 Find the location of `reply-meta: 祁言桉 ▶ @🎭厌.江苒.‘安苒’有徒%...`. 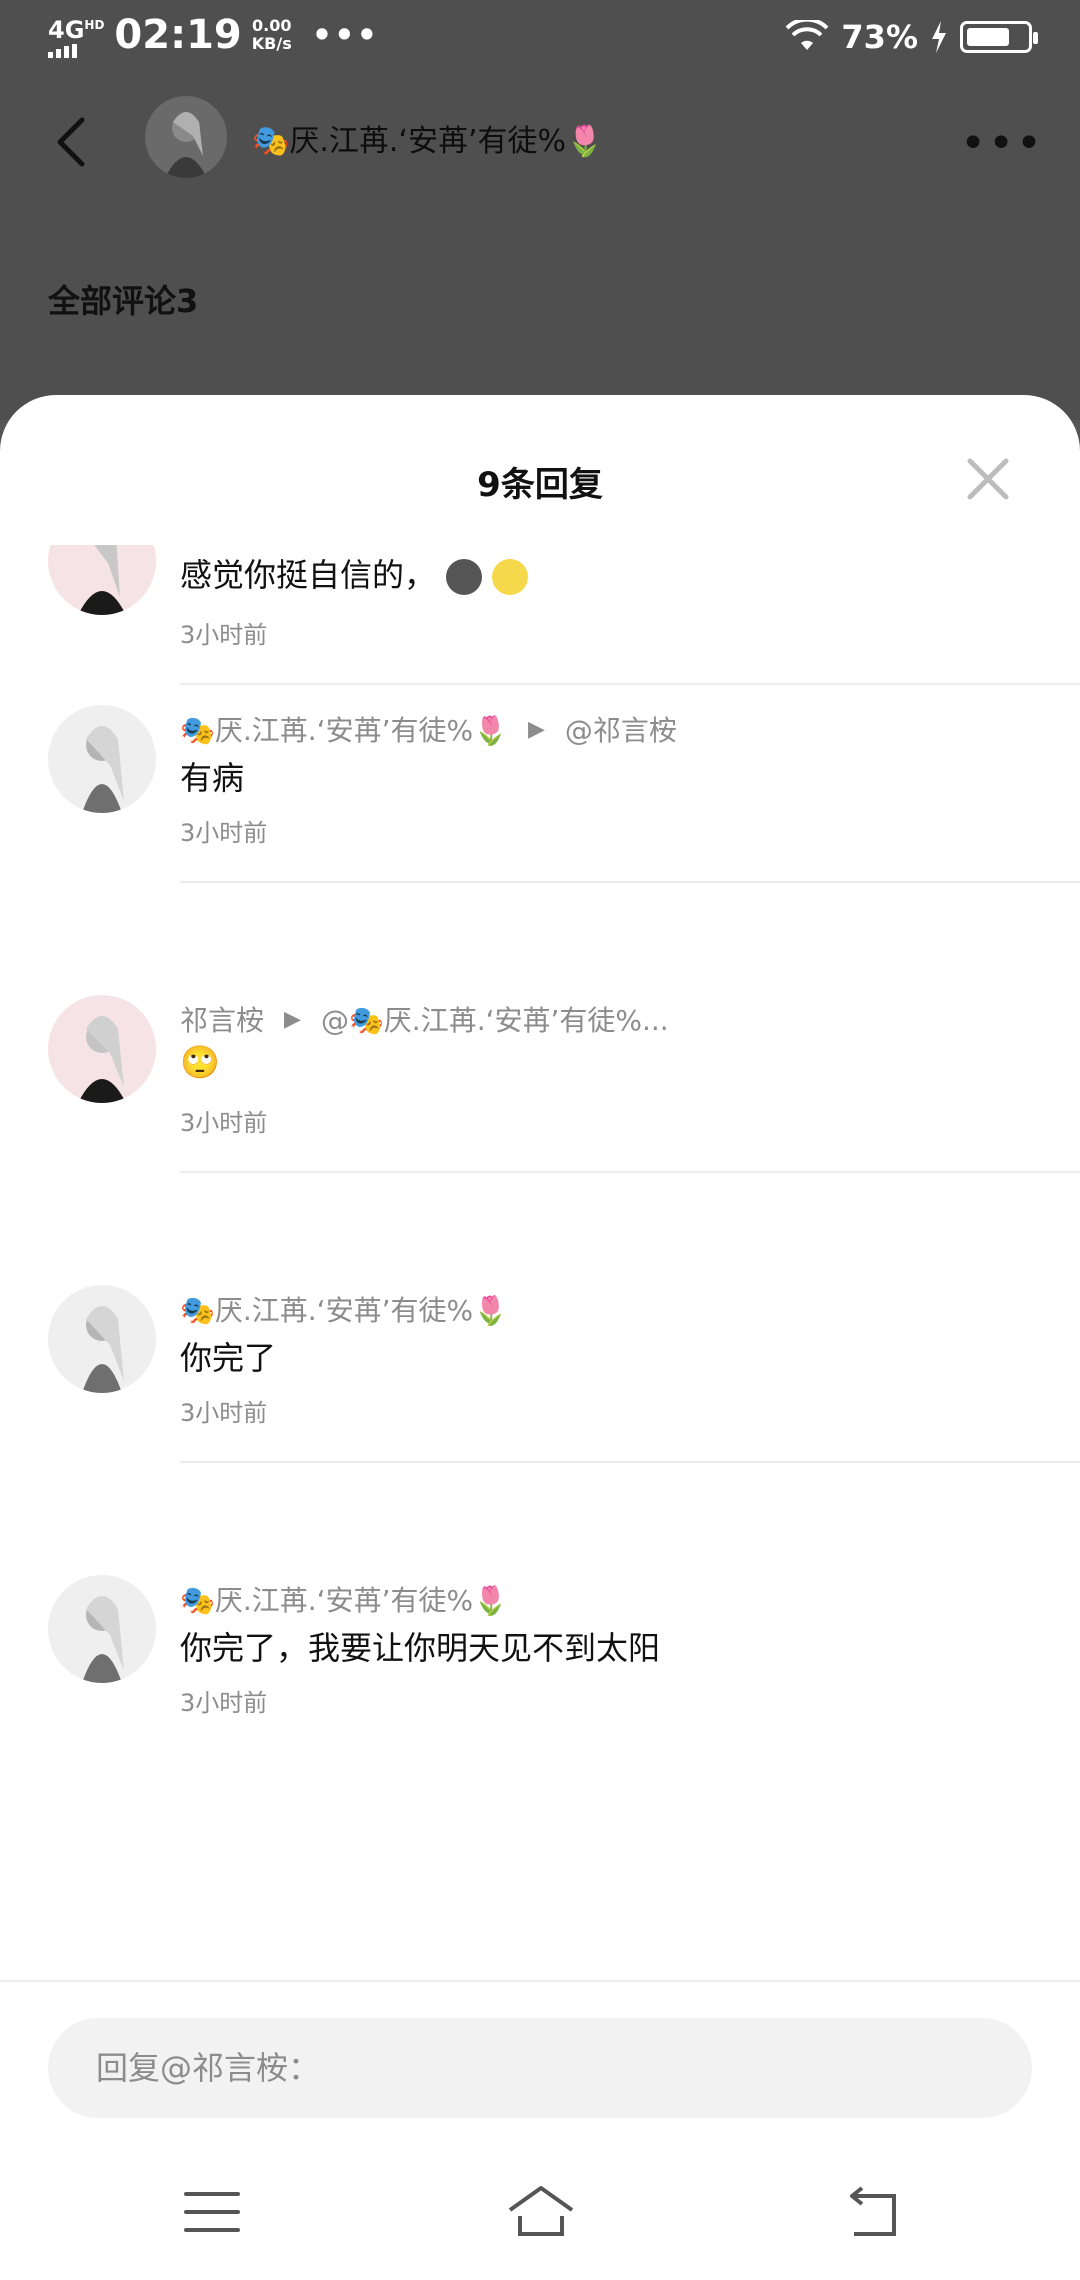

reply-meta: 祁言桉 ▶ @🎭厌.江苒.‘安苒’有徒%... is located at coordinates (424, 1019).